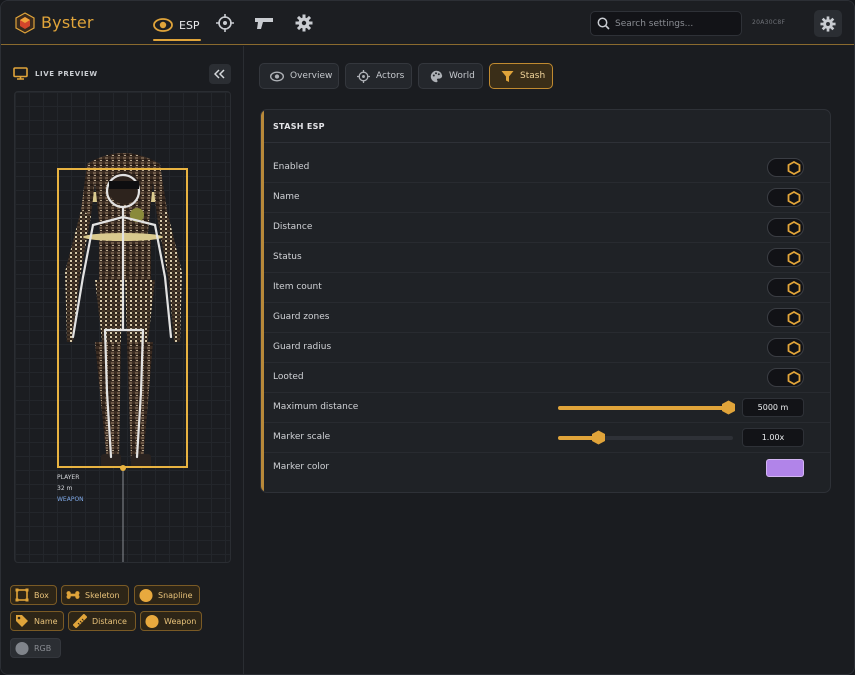 The height and width of the screenshot is (675, 855). I want to click on logo-icon, so click(25, 23).